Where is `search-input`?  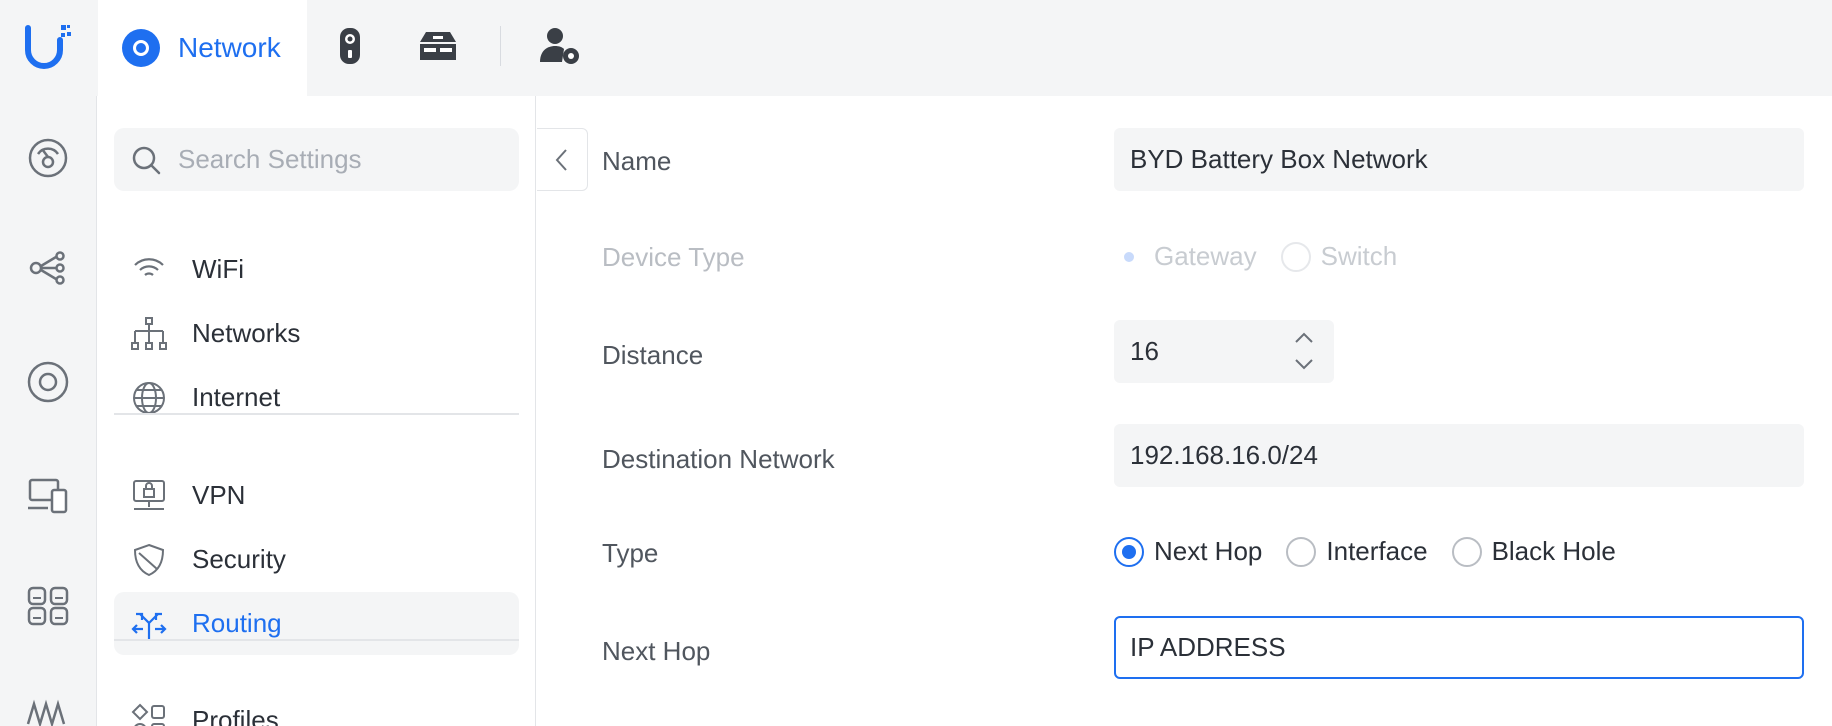 search-input is located at coordinates (338, 159).